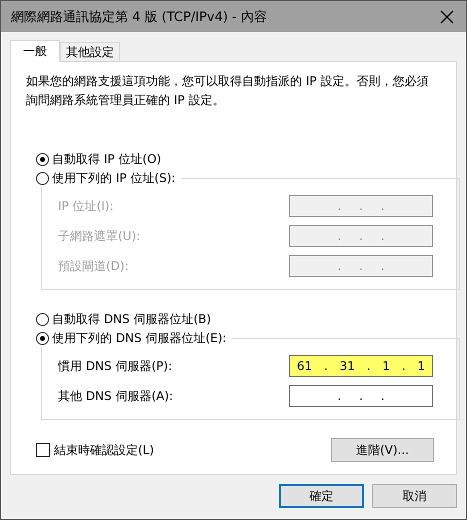 The width and height of the screenshot is (467, 520). I want to click on close-icon, so click(447, 17).